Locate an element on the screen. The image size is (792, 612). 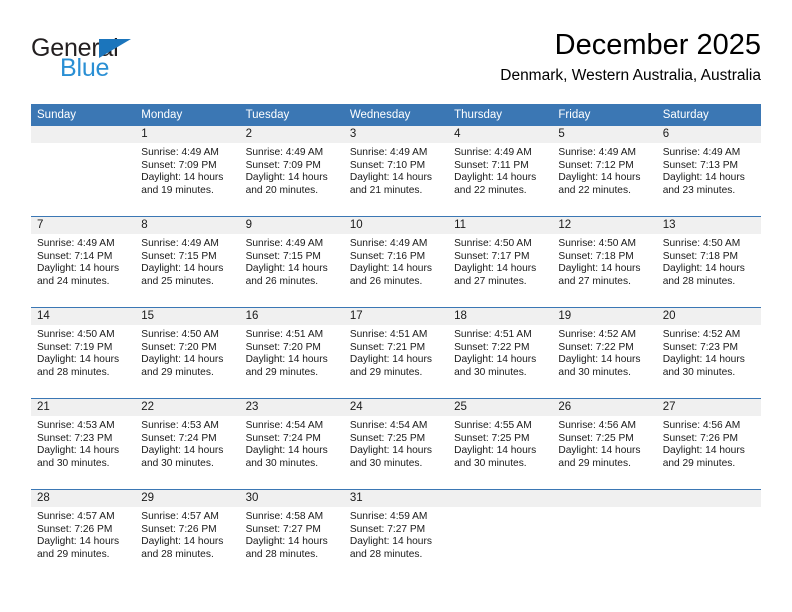
sunset-text: Sunset: 7:12 PM is located at coordinates (596, 165).